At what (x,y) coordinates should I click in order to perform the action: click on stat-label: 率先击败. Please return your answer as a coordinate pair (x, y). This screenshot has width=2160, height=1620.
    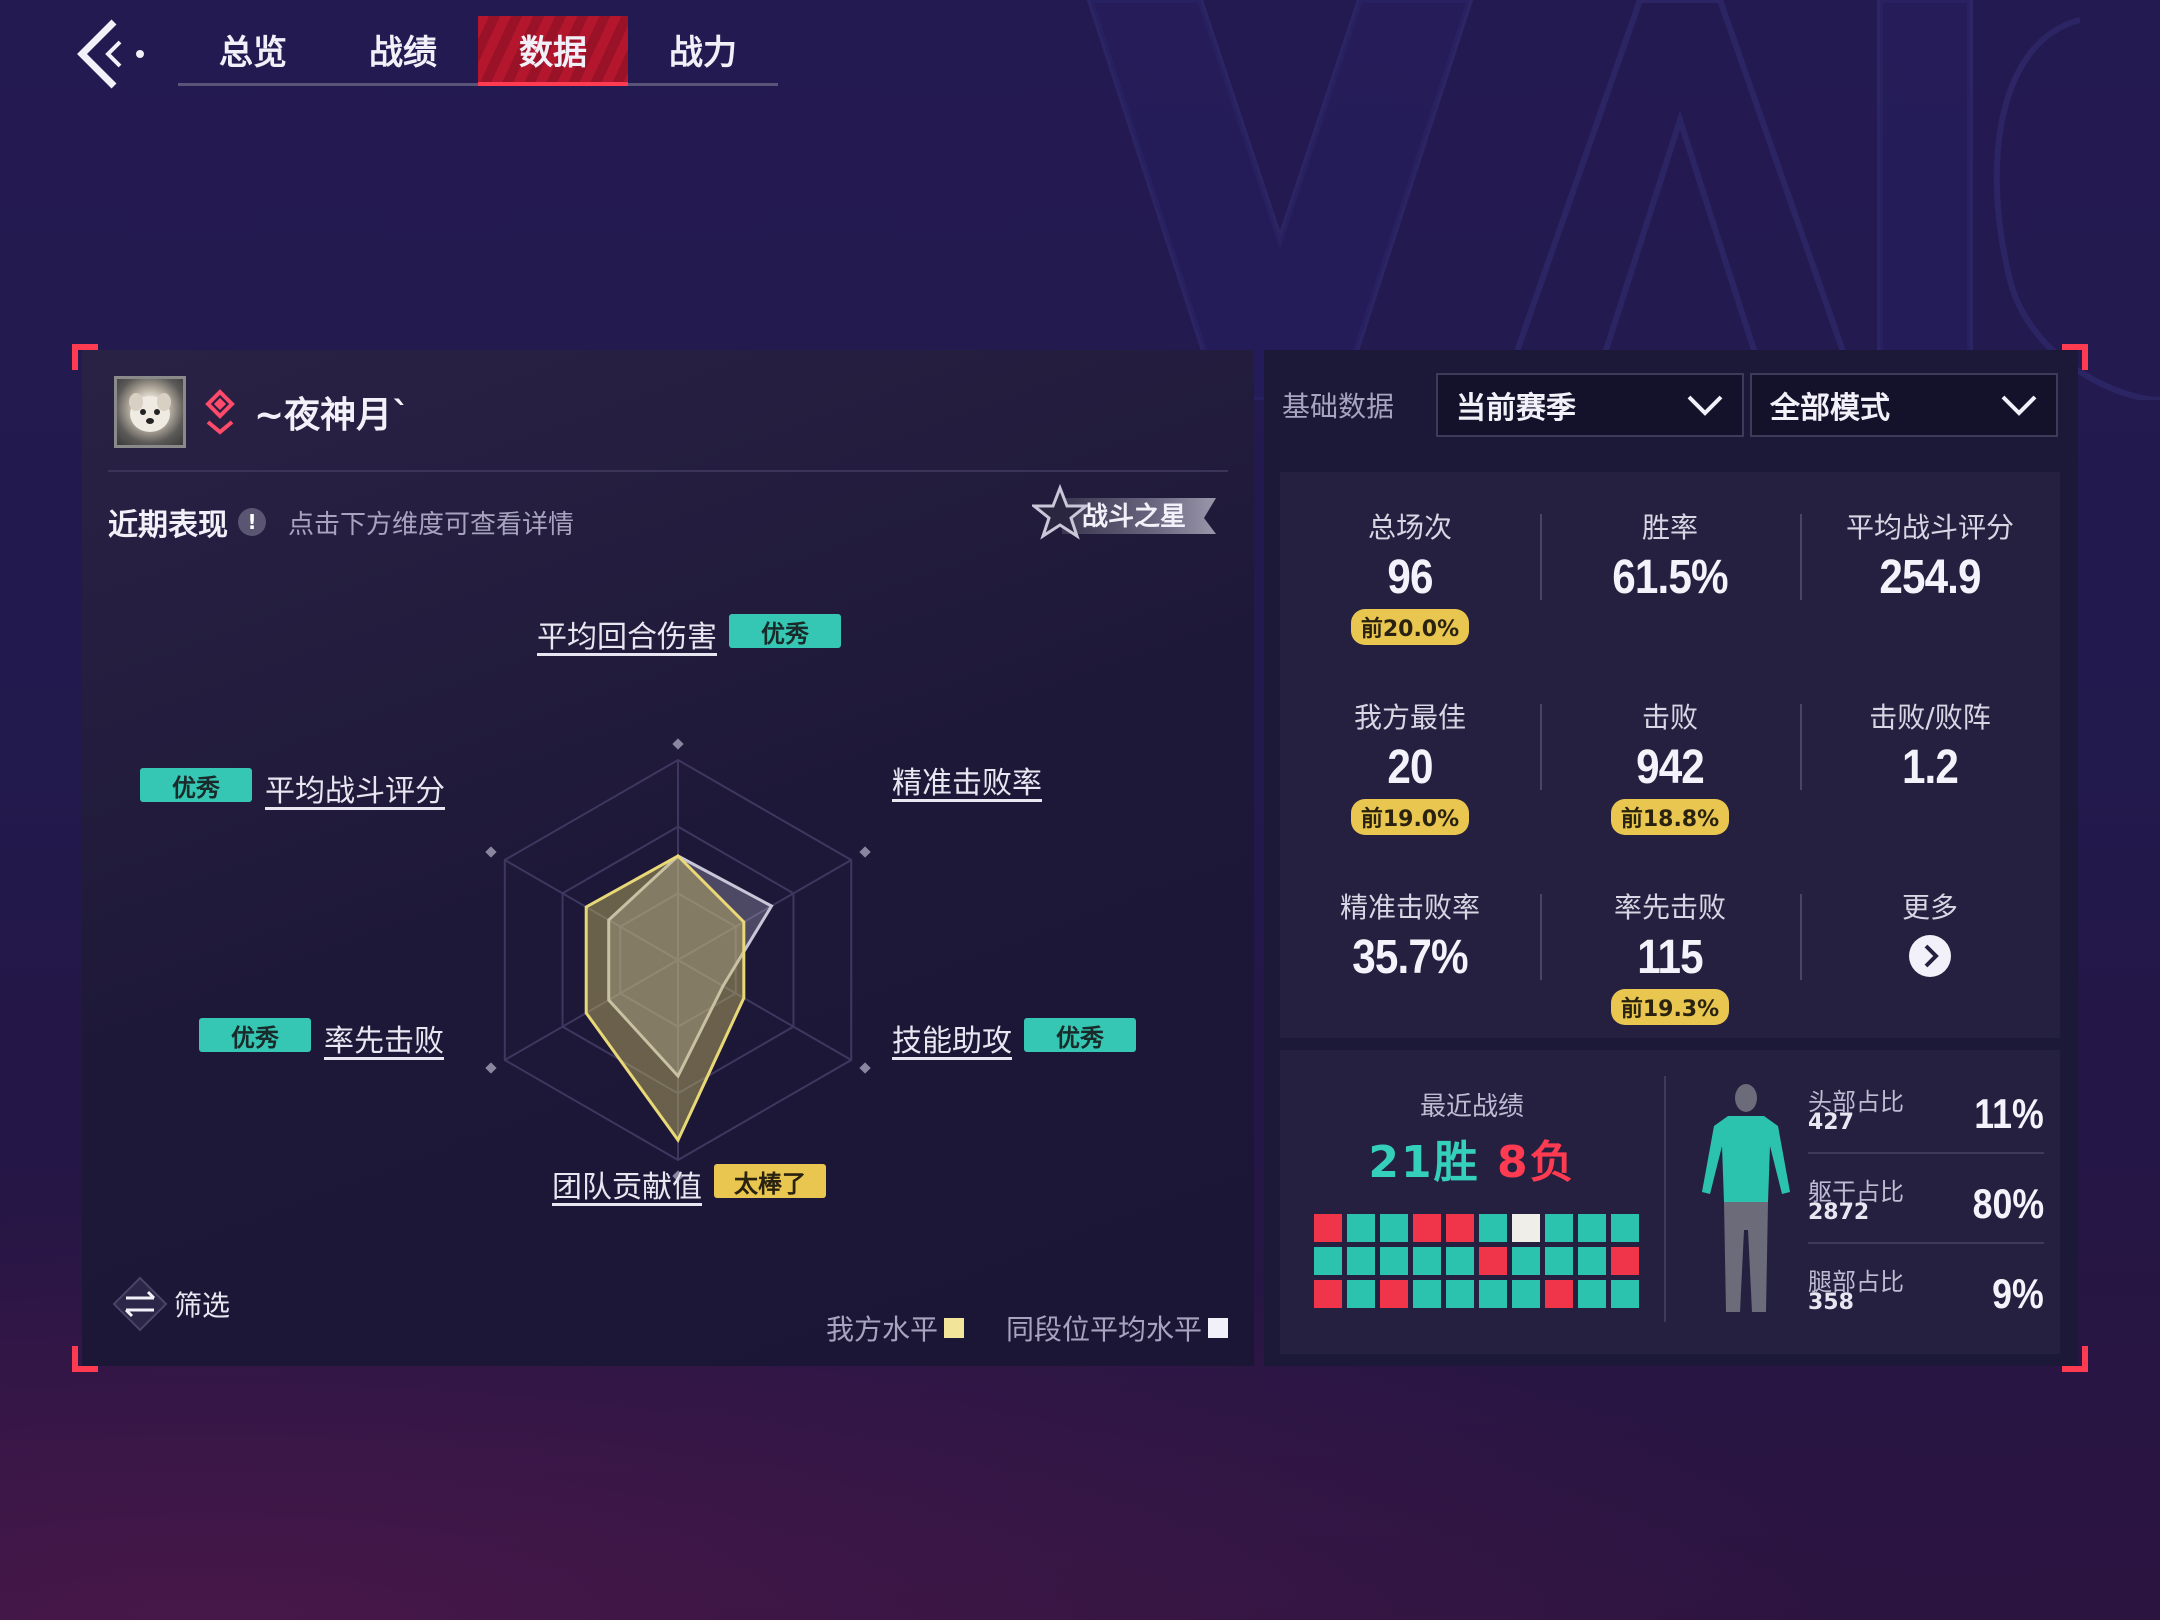
    Looking at the image, I should click on (1669, 907).